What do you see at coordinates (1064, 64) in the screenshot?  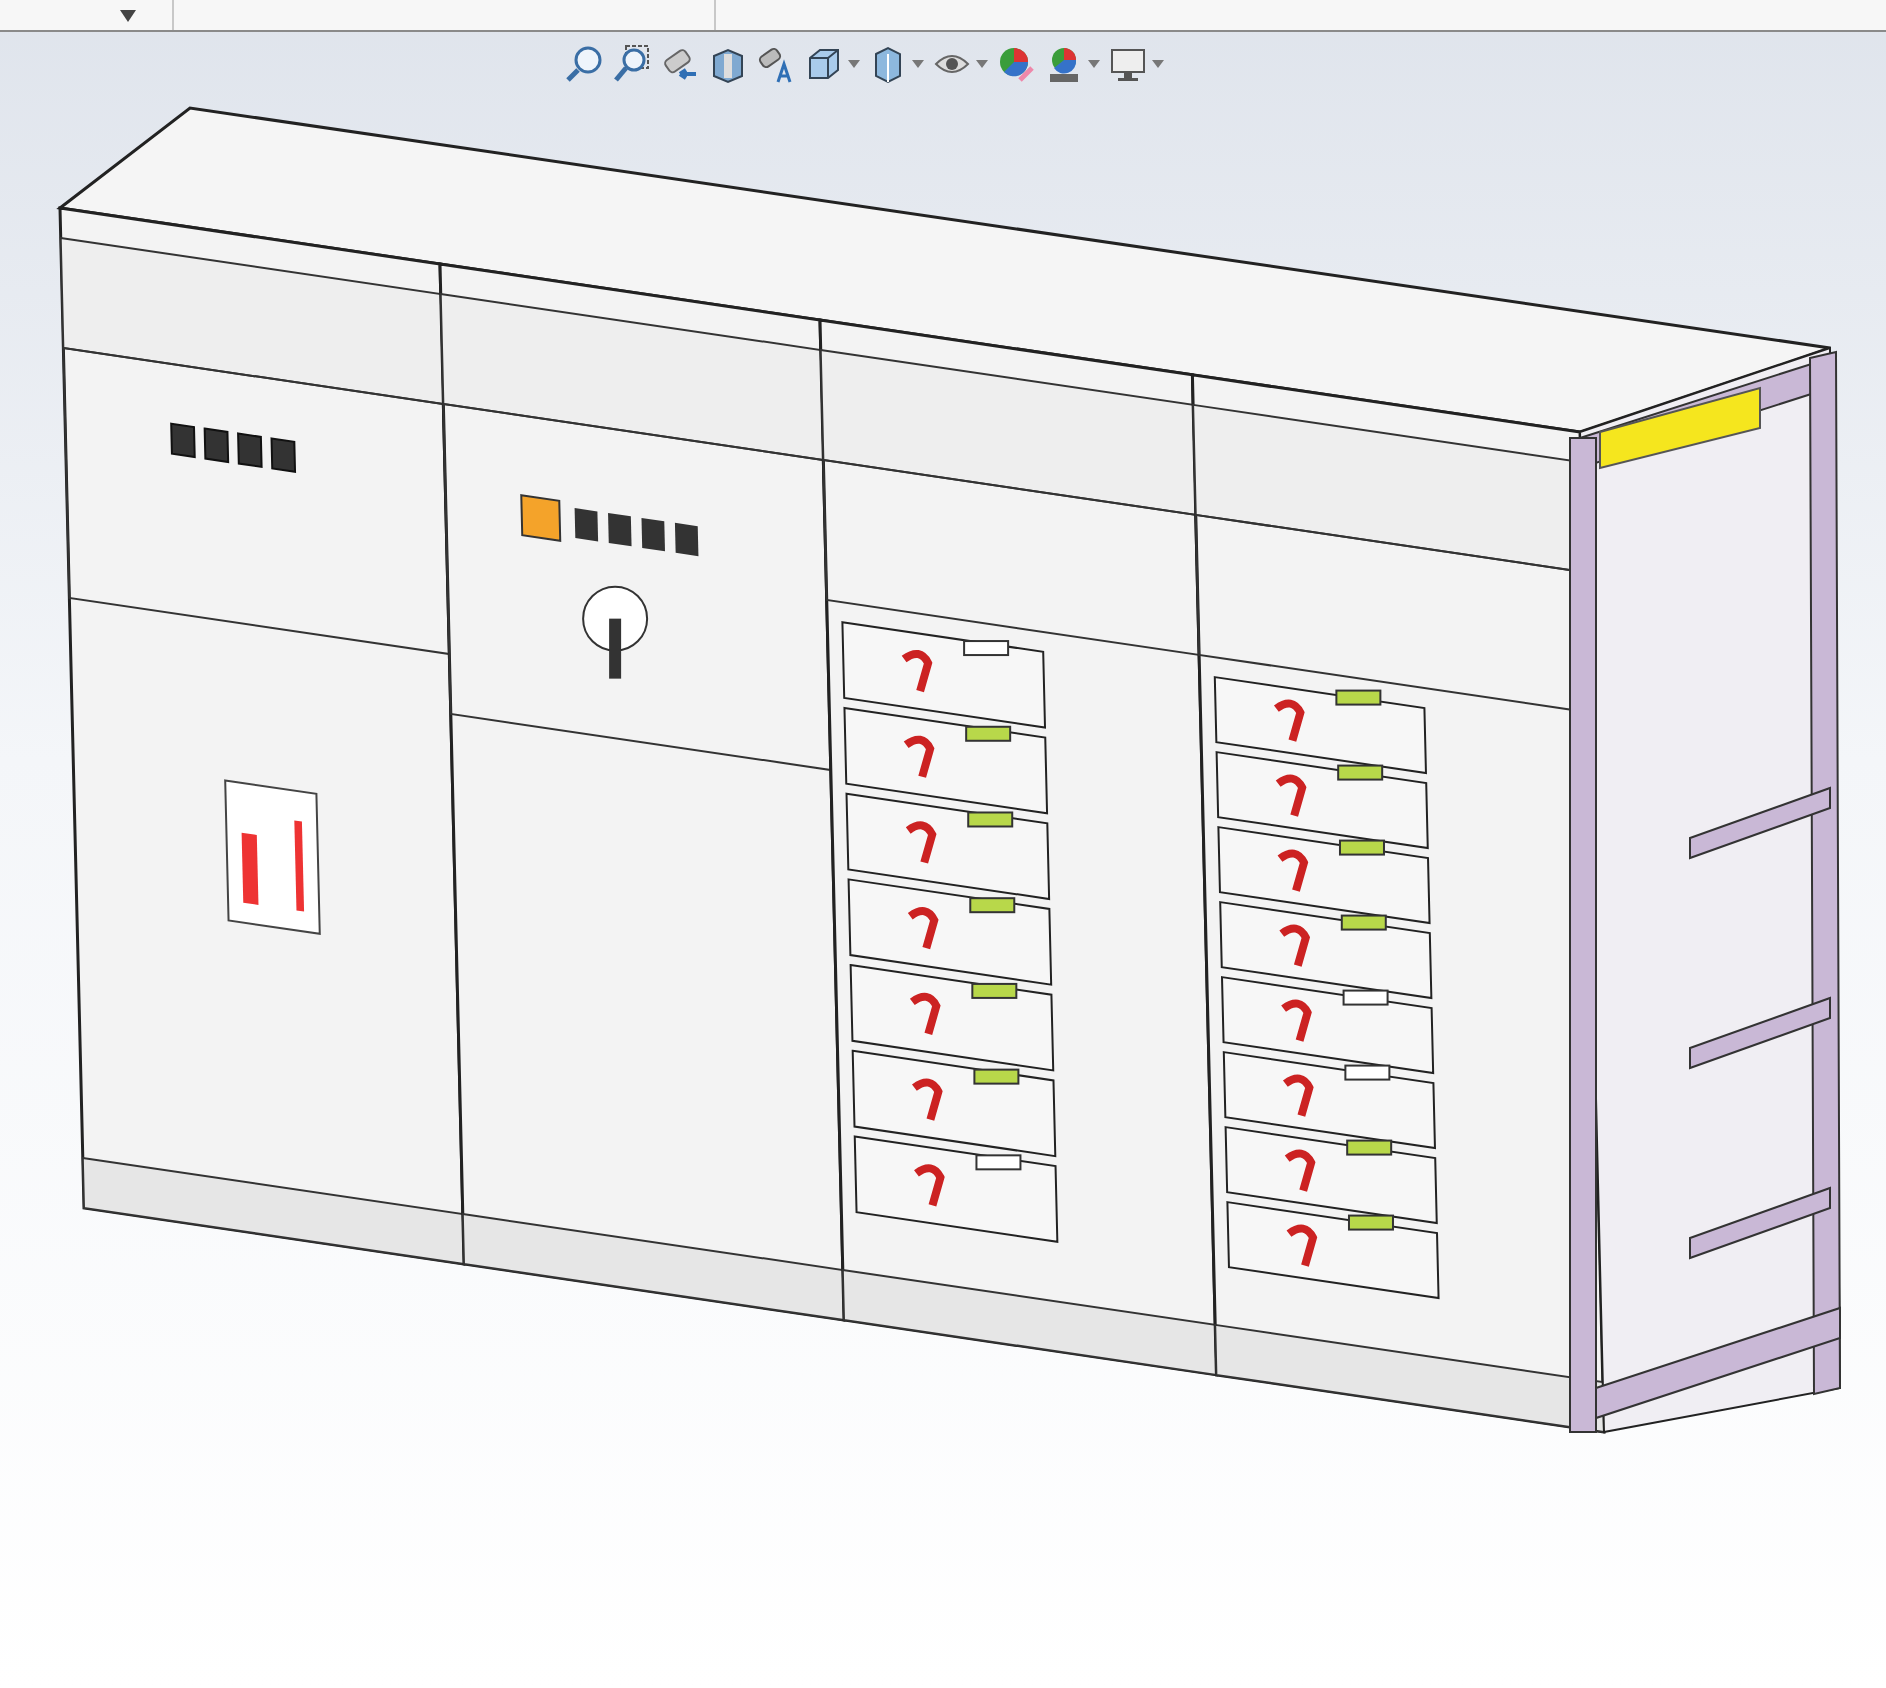 I see `color-ball-scene-icon` at bounding box center [1064, 64].